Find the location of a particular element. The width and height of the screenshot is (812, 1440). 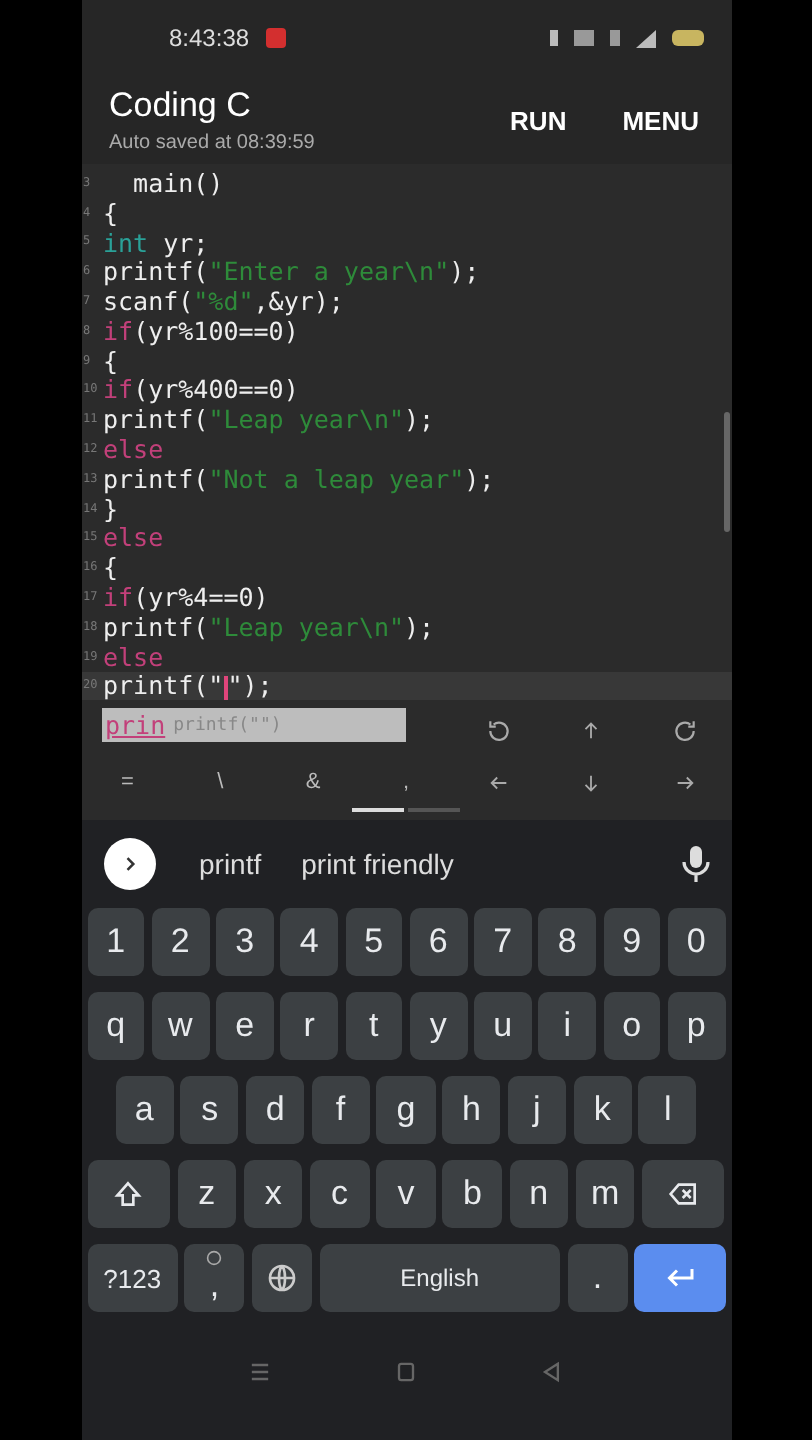

undo-icon is located at coordinates (498, 730).